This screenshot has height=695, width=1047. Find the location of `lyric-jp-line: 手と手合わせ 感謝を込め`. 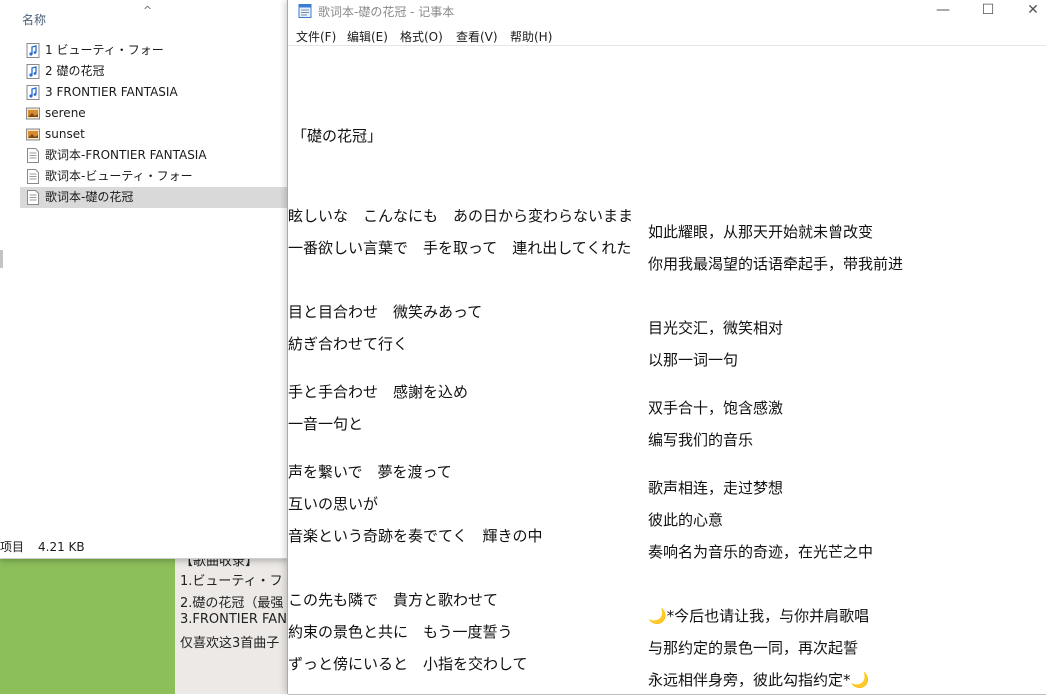

lyric-jp-line: 手と手合わせ 感謝を込め is located at coordinates (378, 392).